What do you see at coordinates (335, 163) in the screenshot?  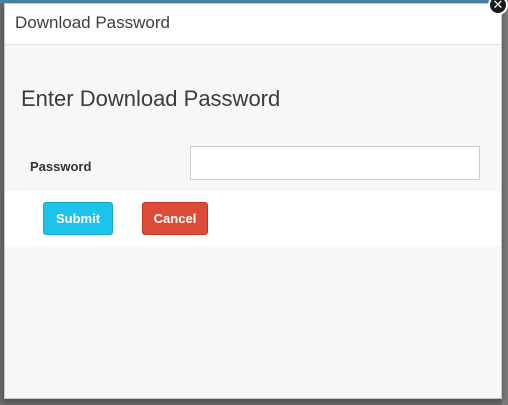 I see `password-input` at bounding box center [335, 163].